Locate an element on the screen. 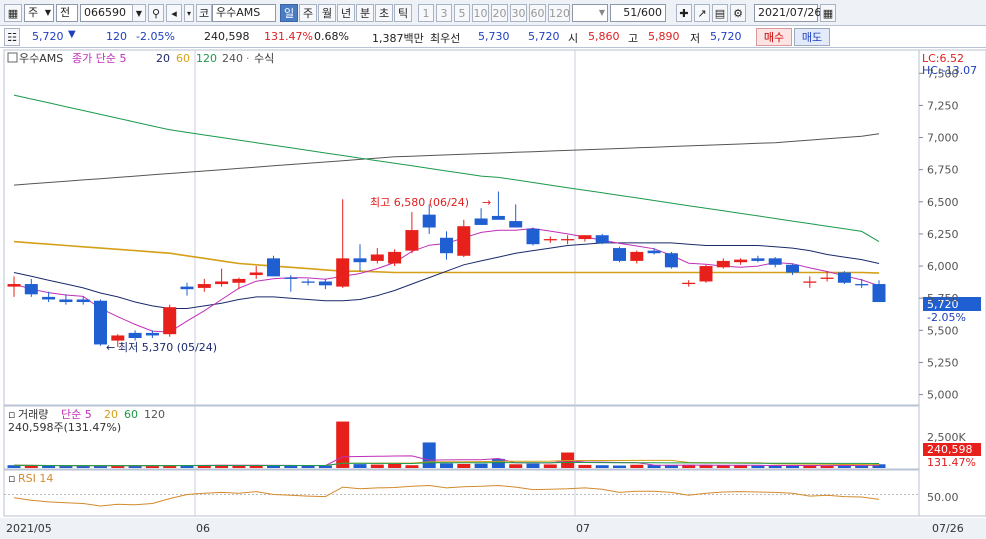  period-button-5: 초 is located at coordinates (384, 13).